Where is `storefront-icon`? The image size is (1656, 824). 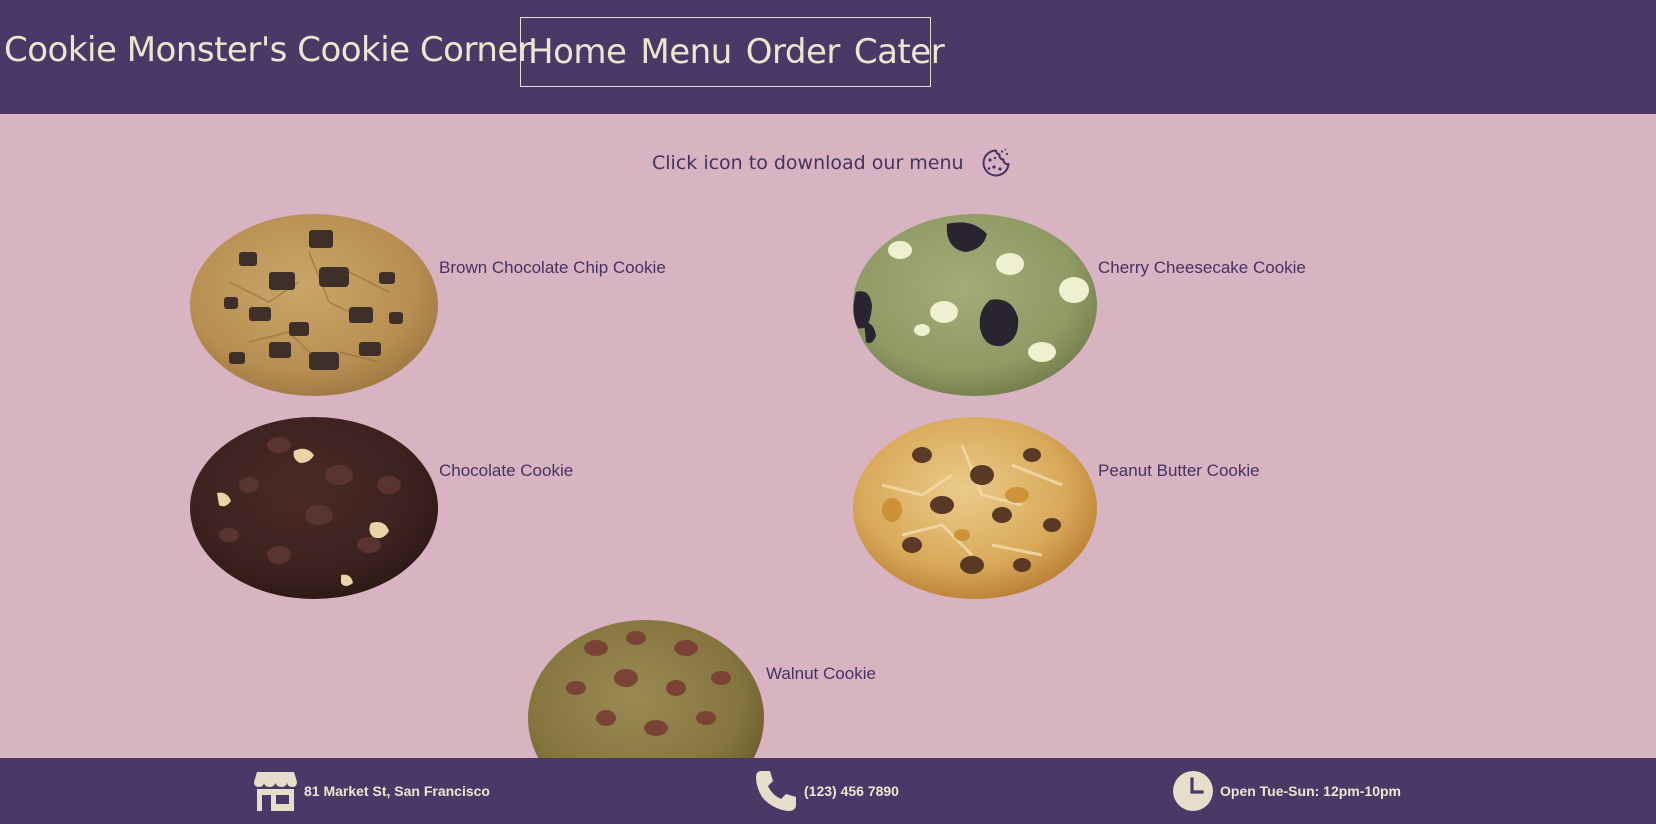
storefront-icon is located at coordinates (275, 791).